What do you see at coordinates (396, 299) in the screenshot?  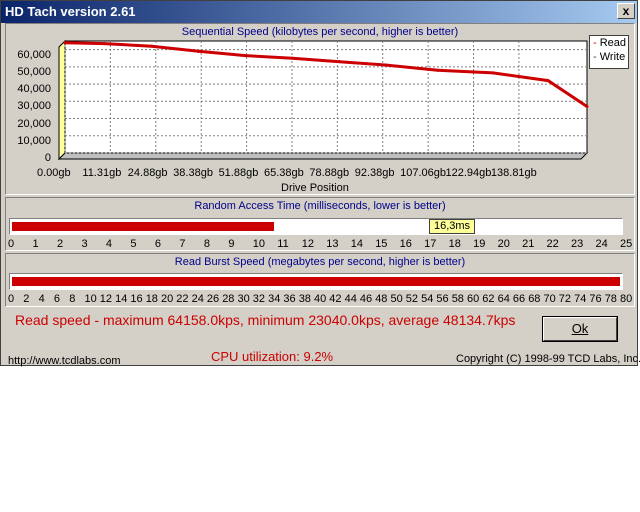 I see `burst-tick: 50` at bounding box center [396, 299].